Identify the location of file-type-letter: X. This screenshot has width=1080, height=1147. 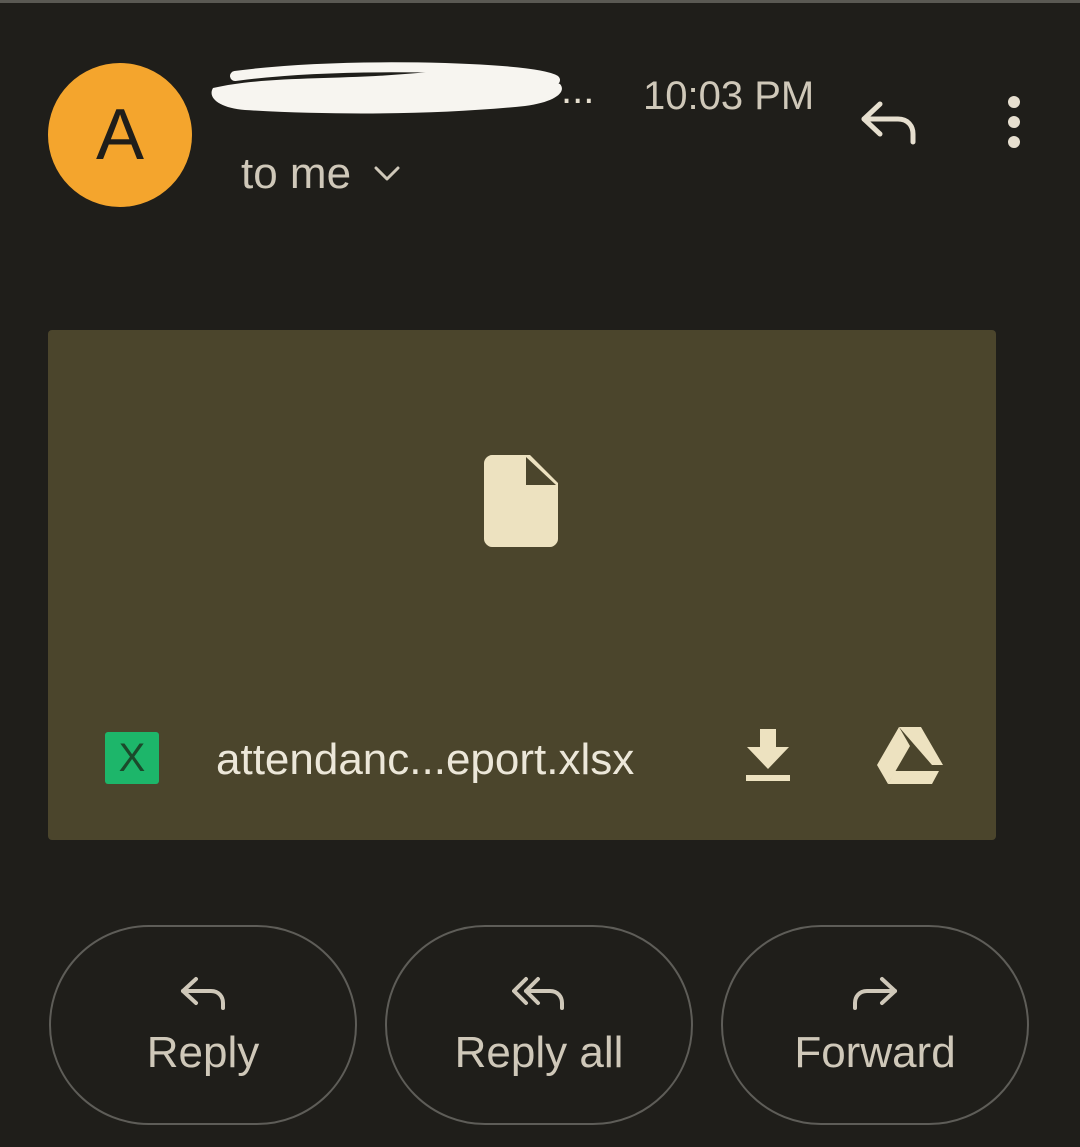
(132, 758).